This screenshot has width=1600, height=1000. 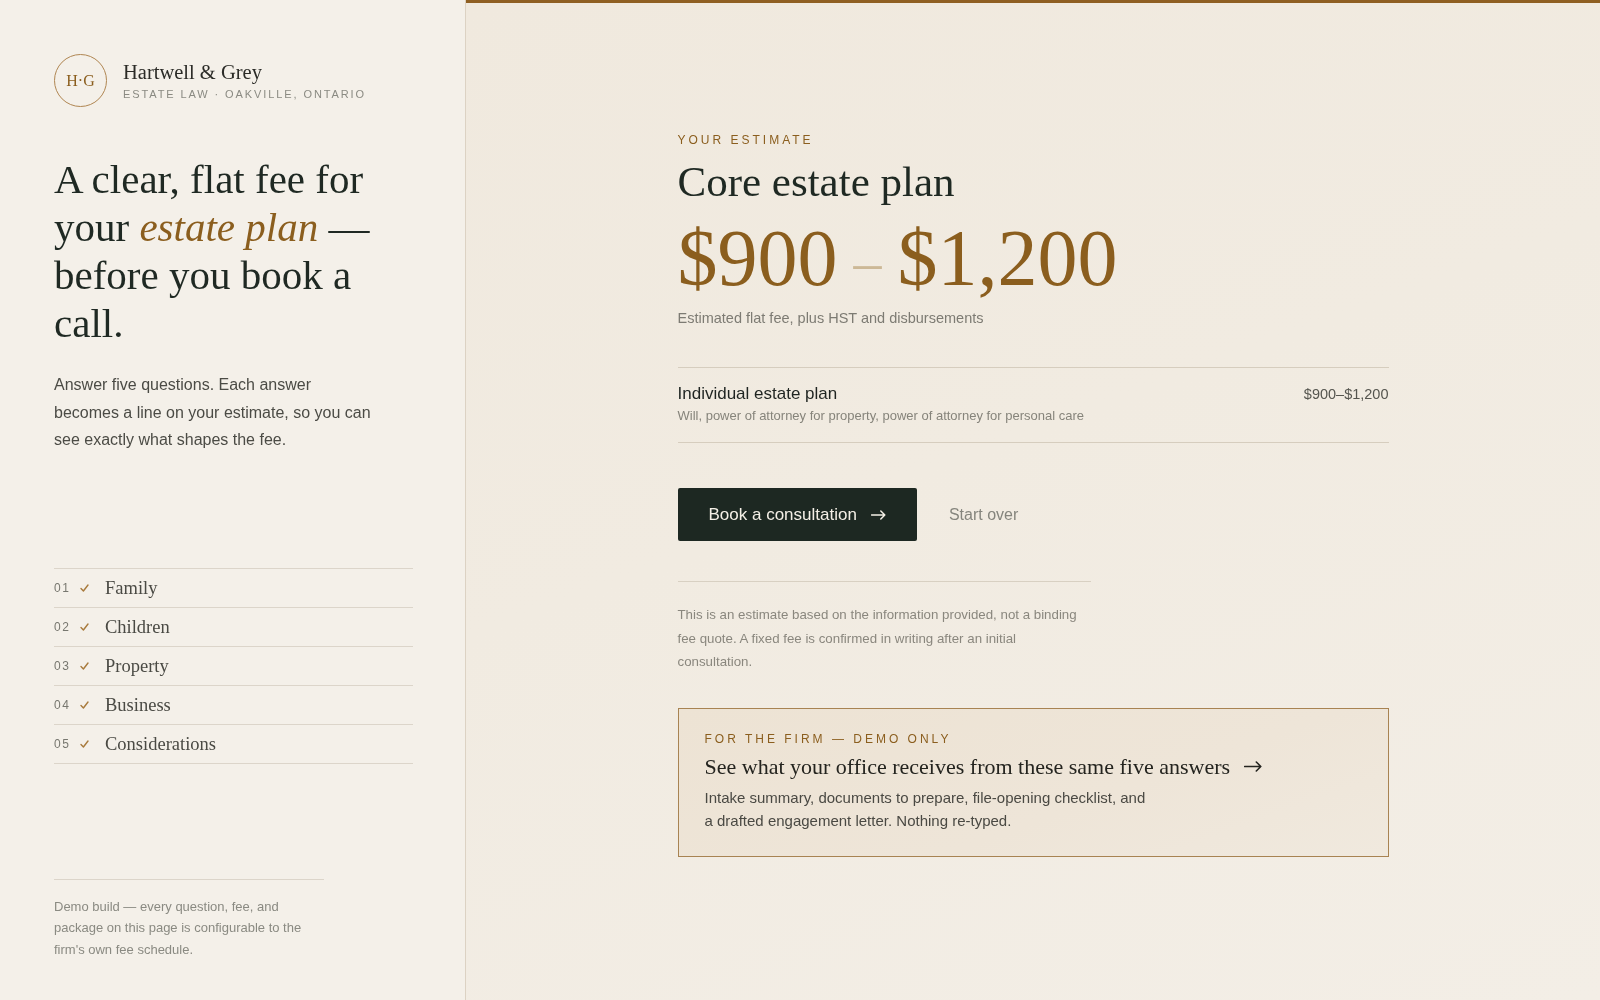 What do you see at coordinates (131, 587) in the screenshot?
I see `step-label: Family` at bounding box center [131, 587].